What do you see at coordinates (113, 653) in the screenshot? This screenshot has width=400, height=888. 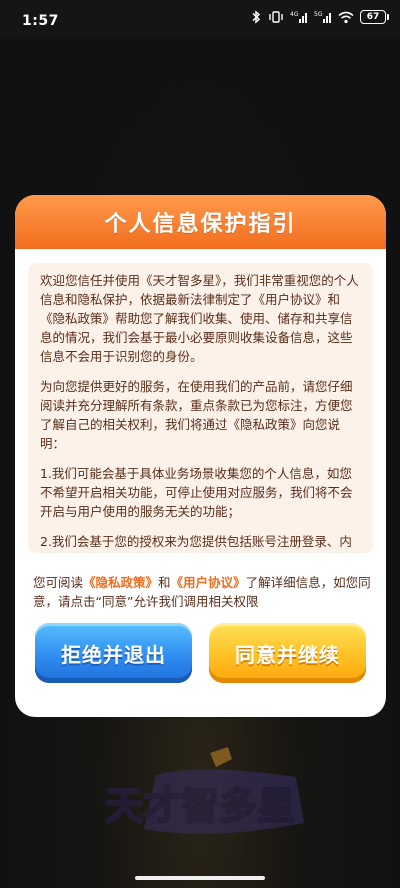 I see `reject-and-exit-button: 拒绝并退出` at bounding box center [113, 653].